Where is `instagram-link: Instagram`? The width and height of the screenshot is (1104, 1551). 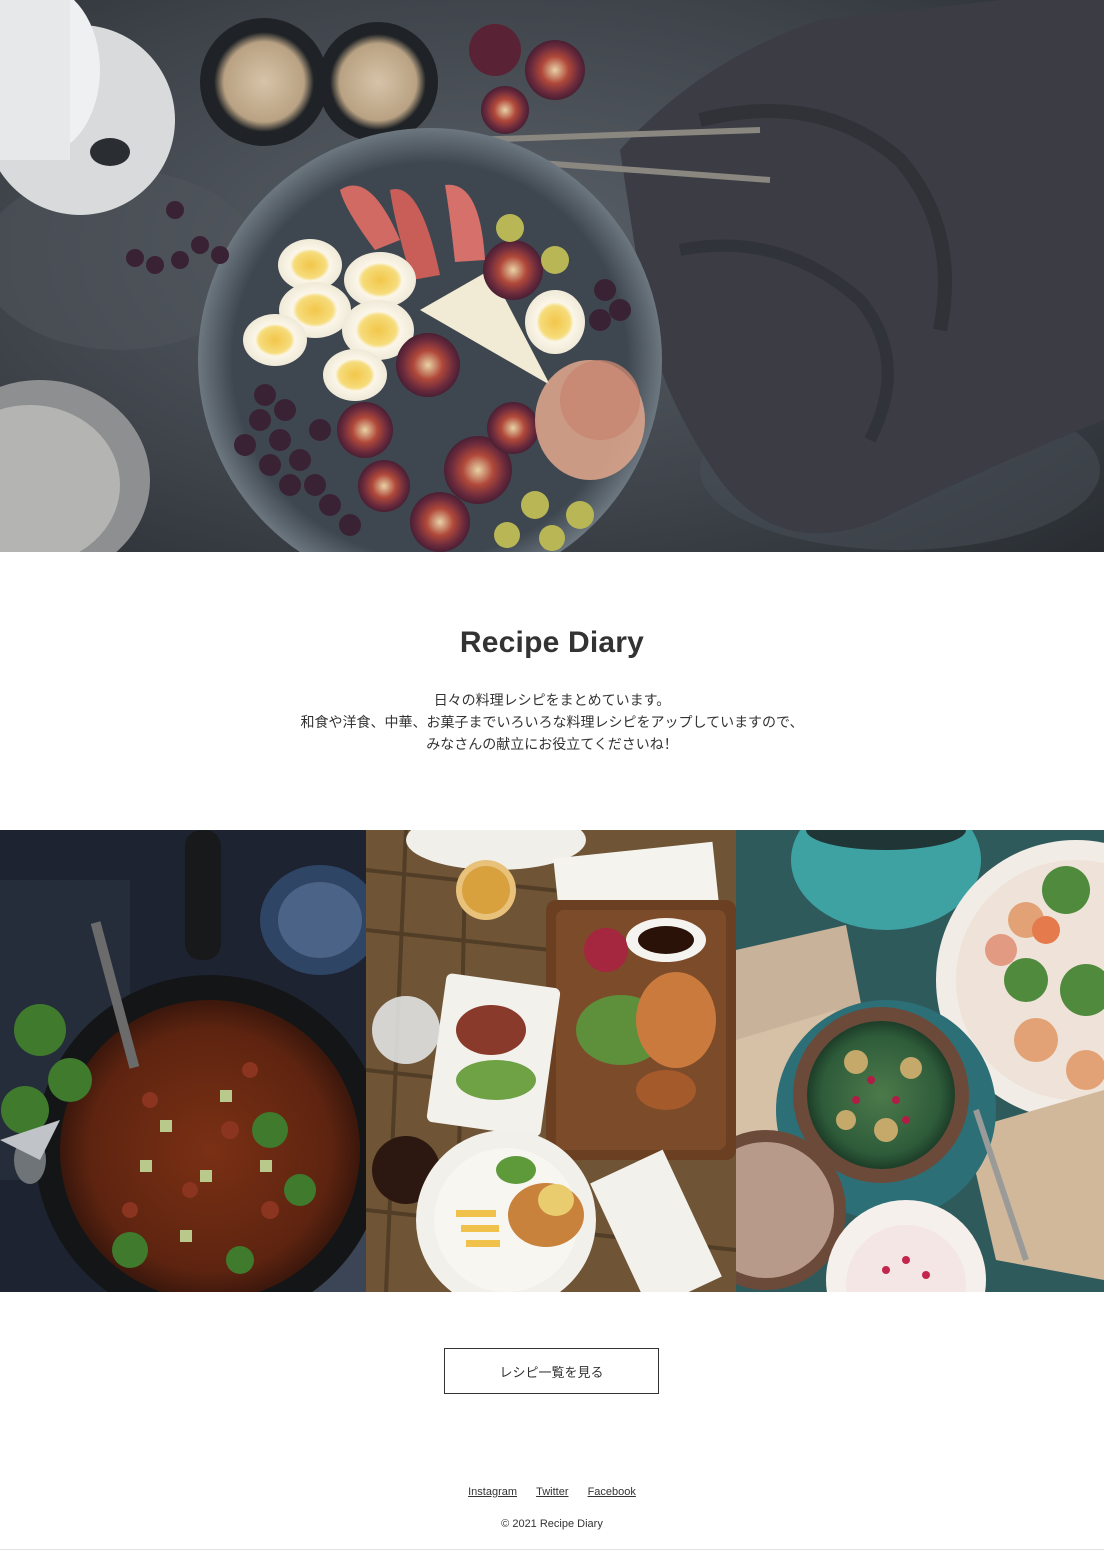 instagram-link: Instagram is located at coordinates (492, 1492).